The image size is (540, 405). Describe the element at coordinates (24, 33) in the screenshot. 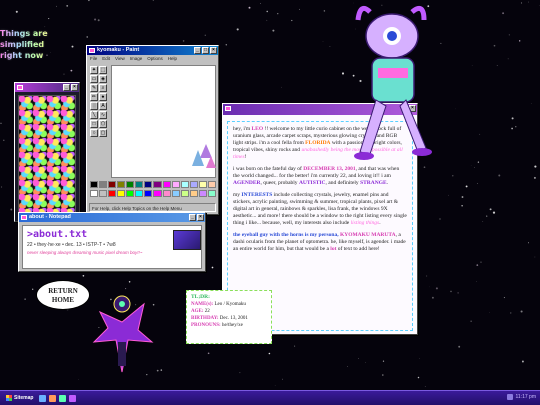

I see `header-line-1: Things are` at that location.